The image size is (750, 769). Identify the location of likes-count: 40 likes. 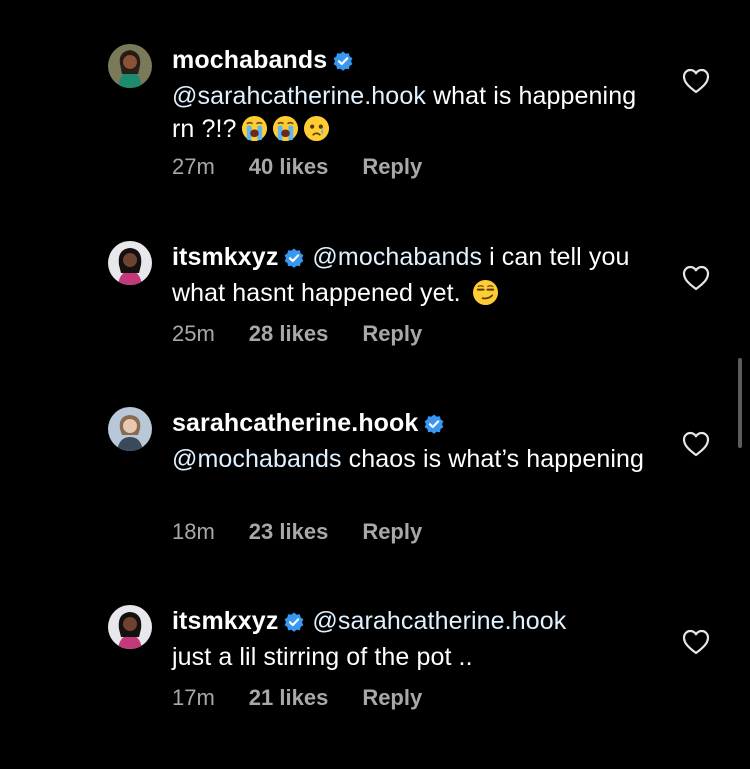
(289, 167).